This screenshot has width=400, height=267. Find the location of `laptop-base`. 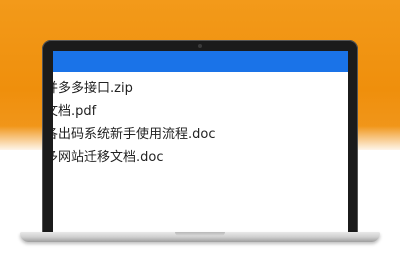

laptop-base is located at coordinates (200, 237).